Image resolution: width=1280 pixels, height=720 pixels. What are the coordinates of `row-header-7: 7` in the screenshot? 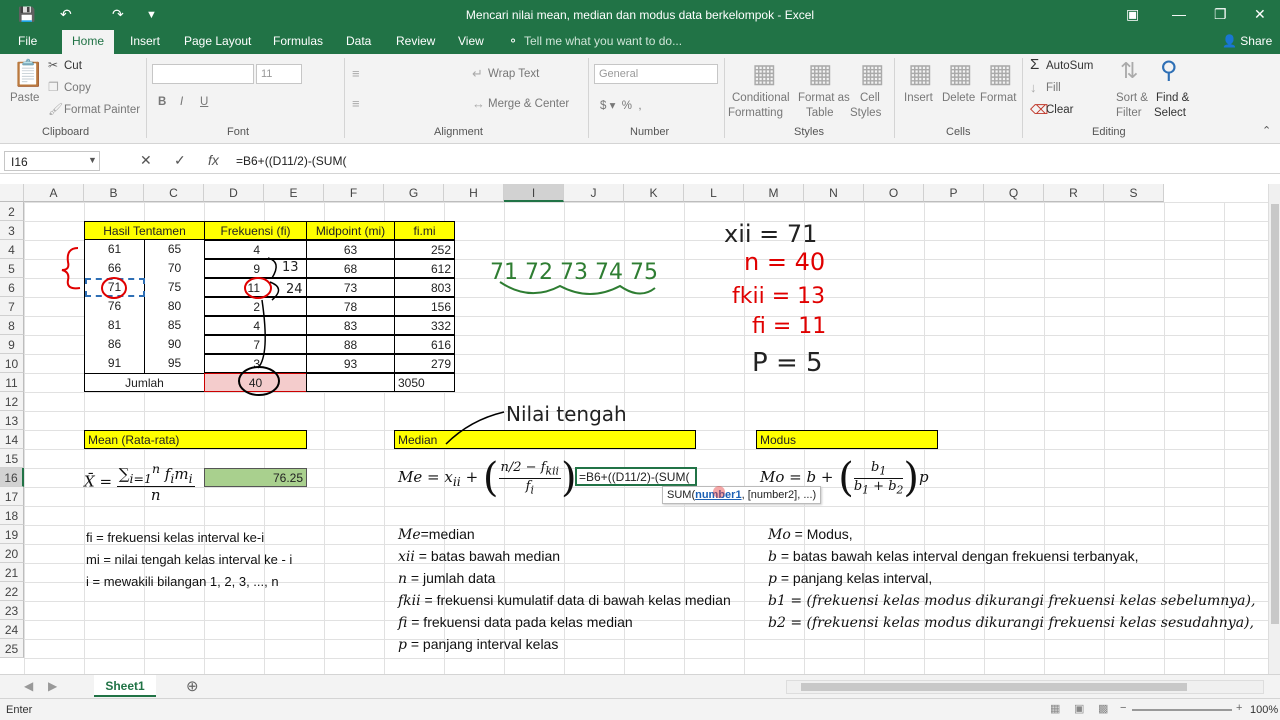 It's located at (12, 306).